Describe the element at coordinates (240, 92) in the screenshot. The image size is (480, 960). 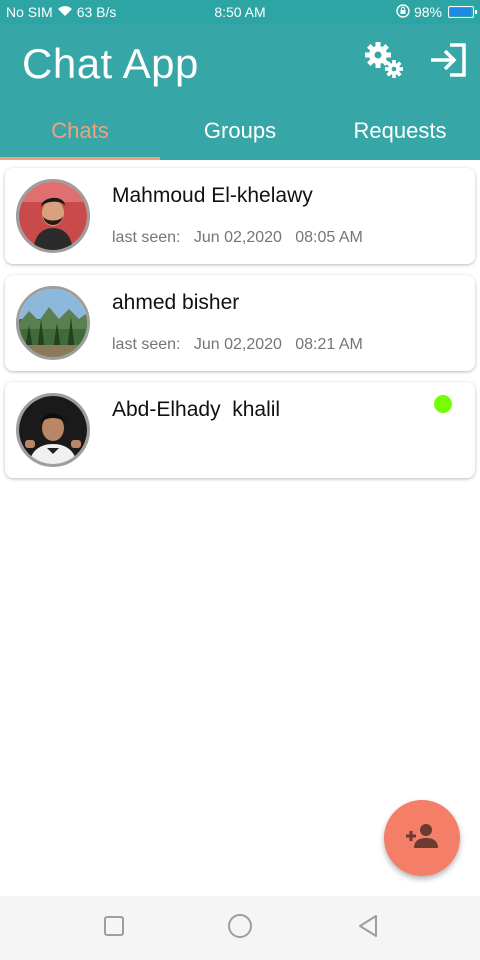
I see `app-bar: Chat App Chats Groups Requests` at that location.